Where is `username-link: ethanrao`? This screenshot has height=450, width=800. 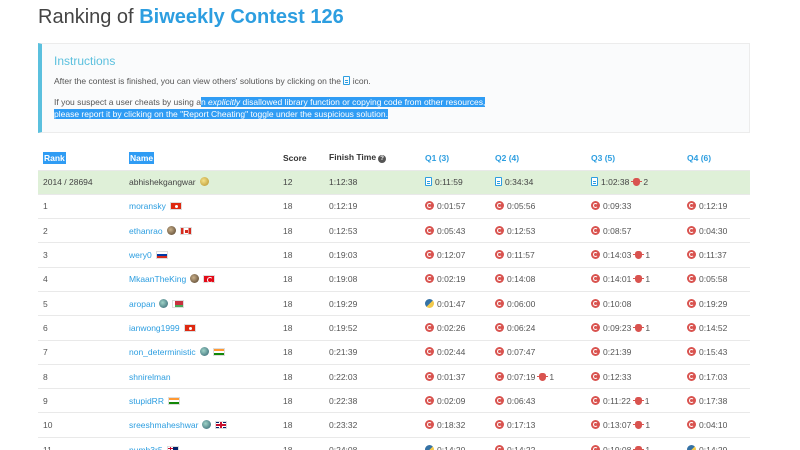 username-link: ethanrao is located at coordinates (146, 231).